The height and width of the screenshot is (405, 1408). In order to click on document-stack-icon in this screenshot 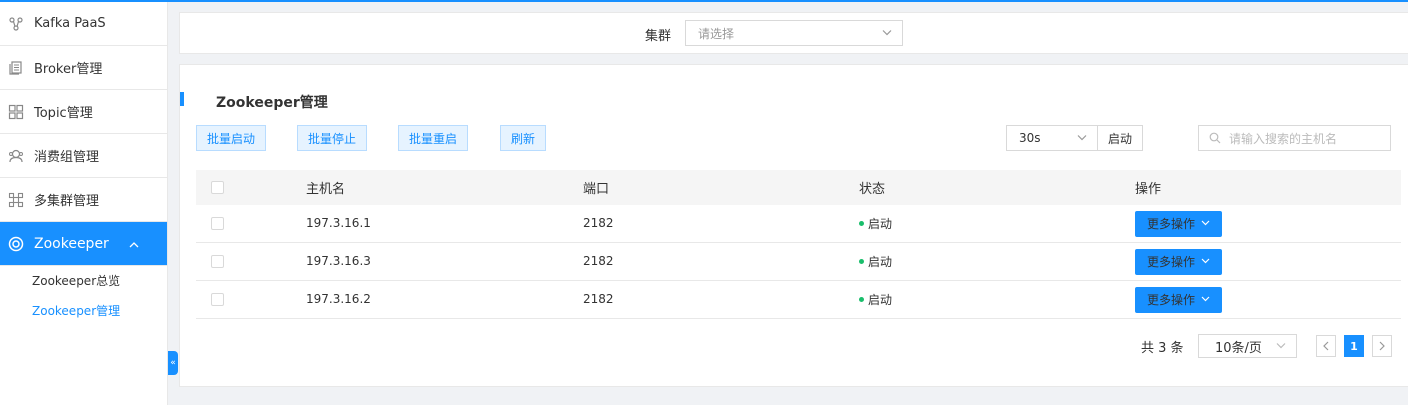, I will do `click(16, 68)`.